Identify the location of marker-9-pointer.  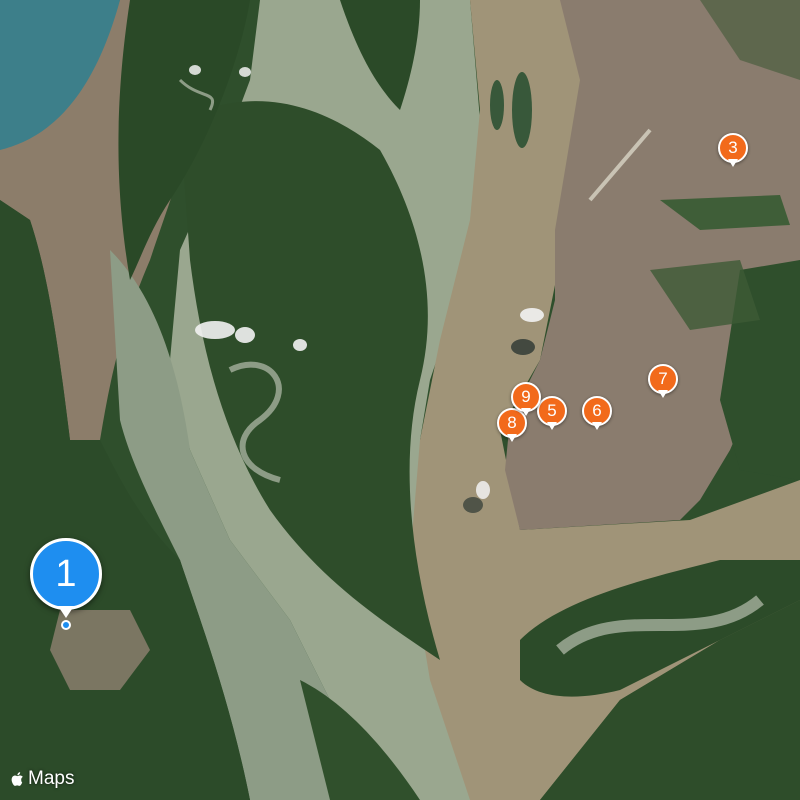
(526, 412).